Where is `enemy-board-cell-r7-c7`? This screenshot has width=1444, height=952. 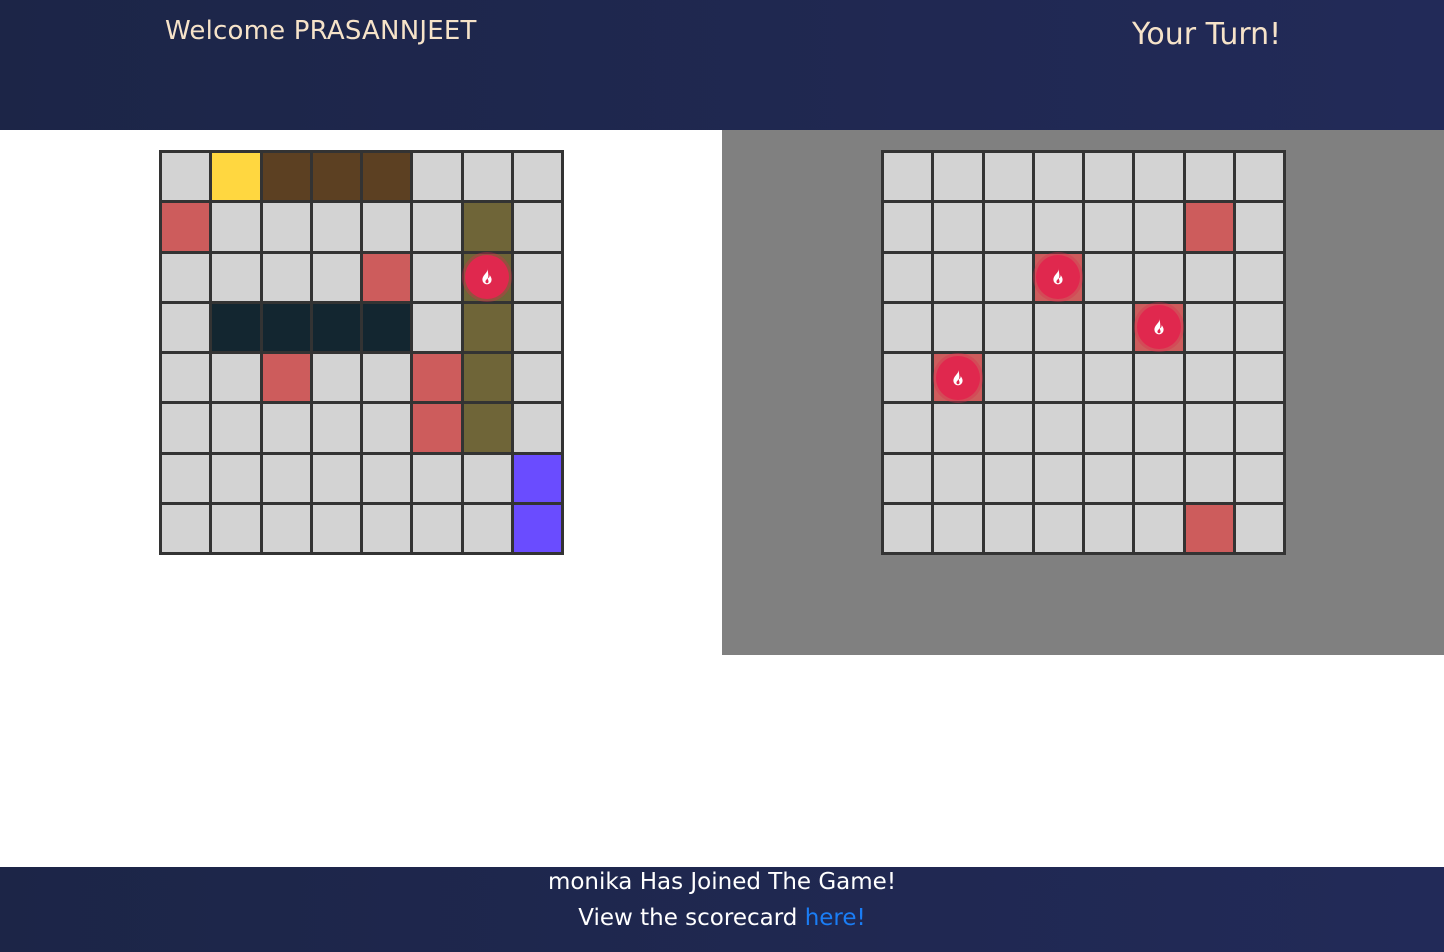 enemy-board-cell-r7-c7 is located at coordinates (1209, 478).